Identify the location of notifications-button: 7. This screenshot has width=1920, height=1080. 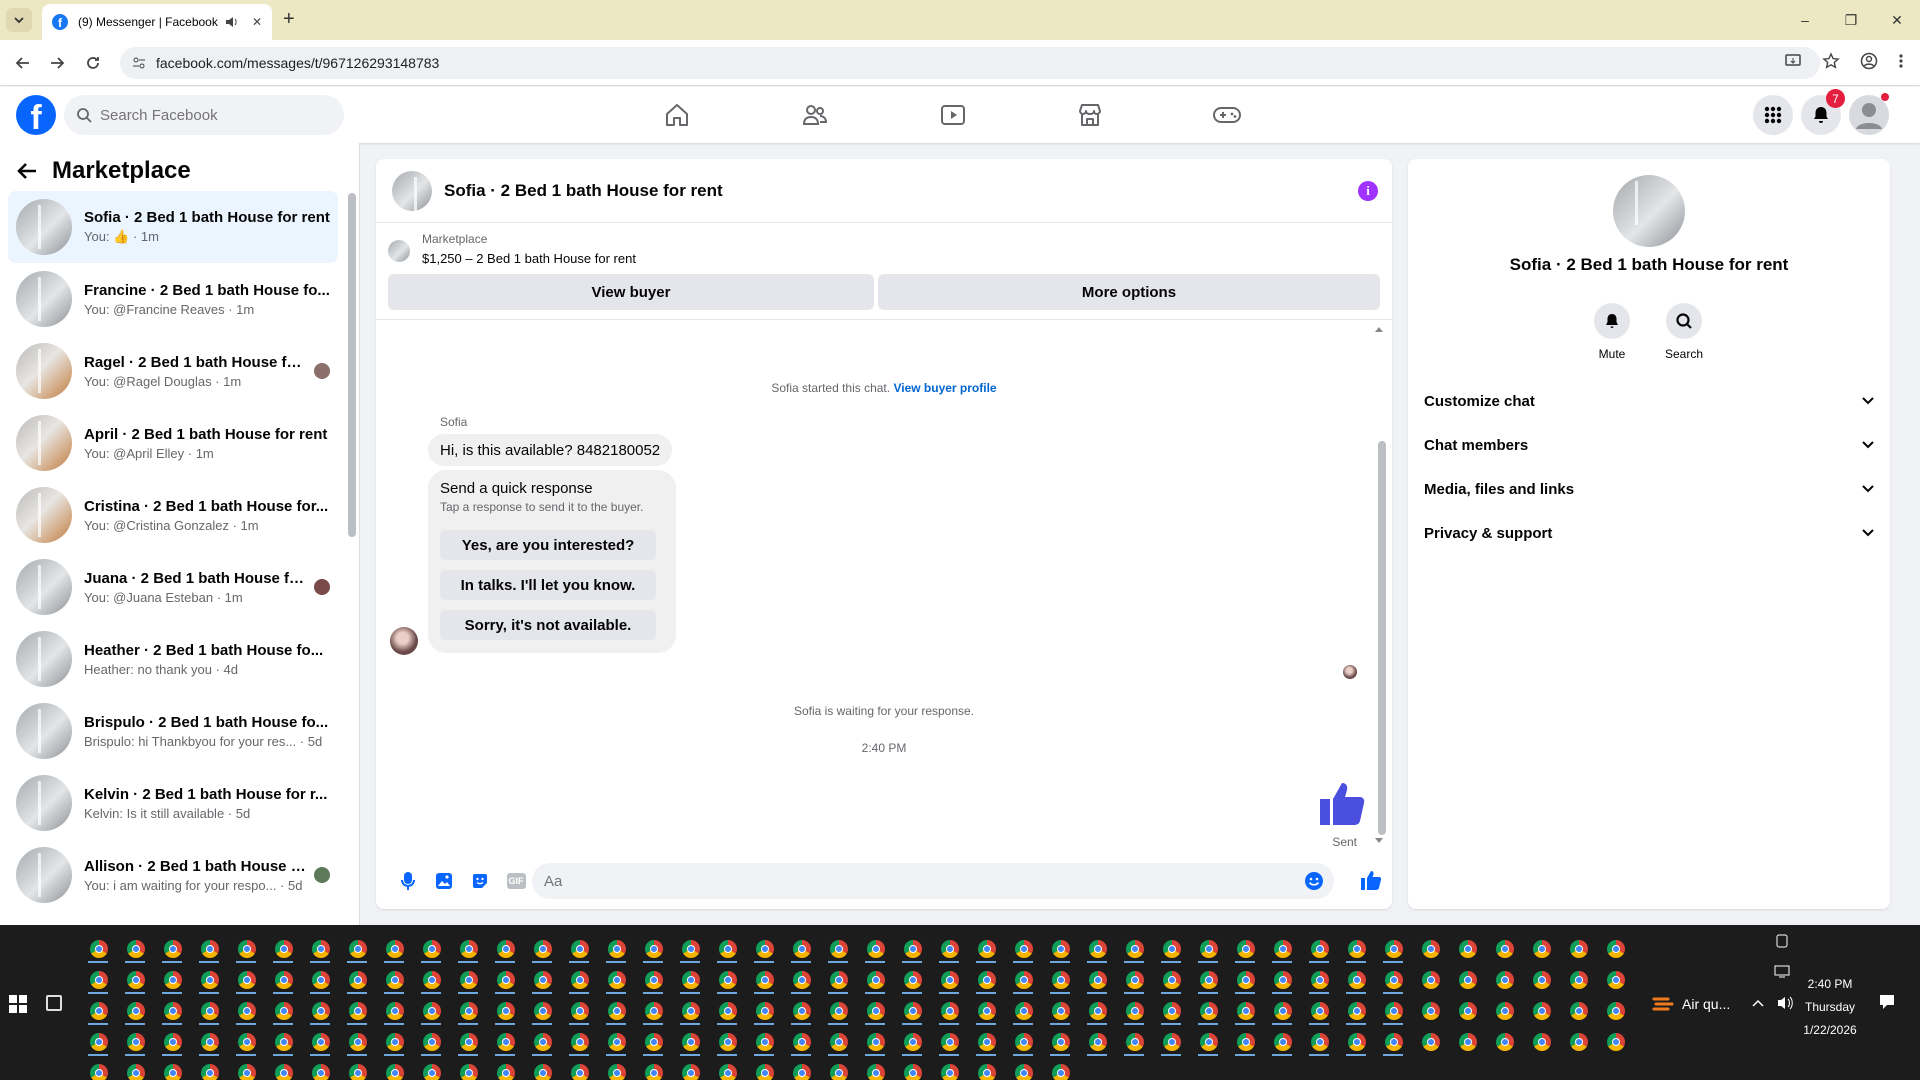
(1823, 112).